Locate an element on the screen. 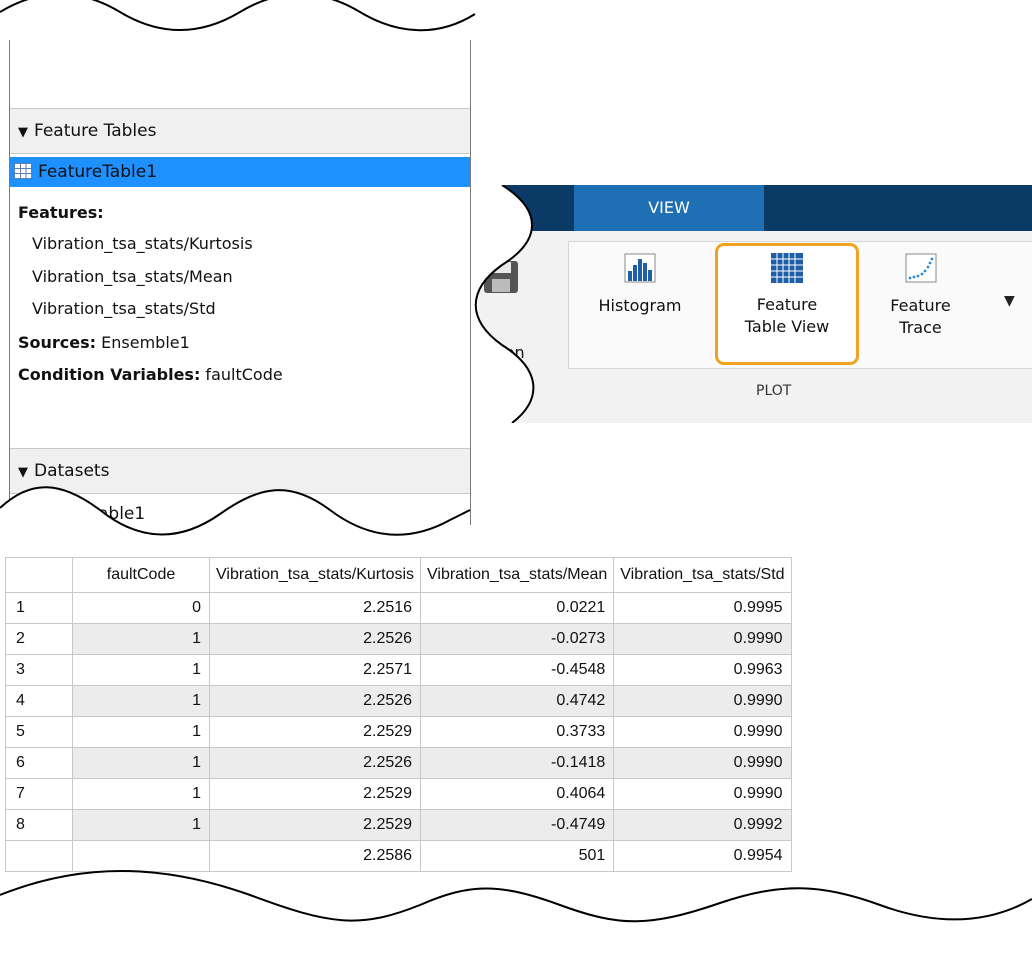  condition-variables-label: Condition Variables: is located at coordinates (109, 374).